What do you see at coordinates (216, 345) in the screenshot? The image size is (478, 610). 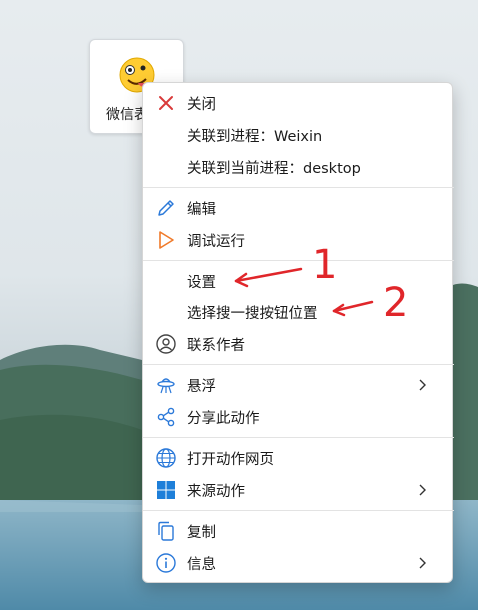 I see `menu-item-label: 联系作者` at bounding box center [216, 345].